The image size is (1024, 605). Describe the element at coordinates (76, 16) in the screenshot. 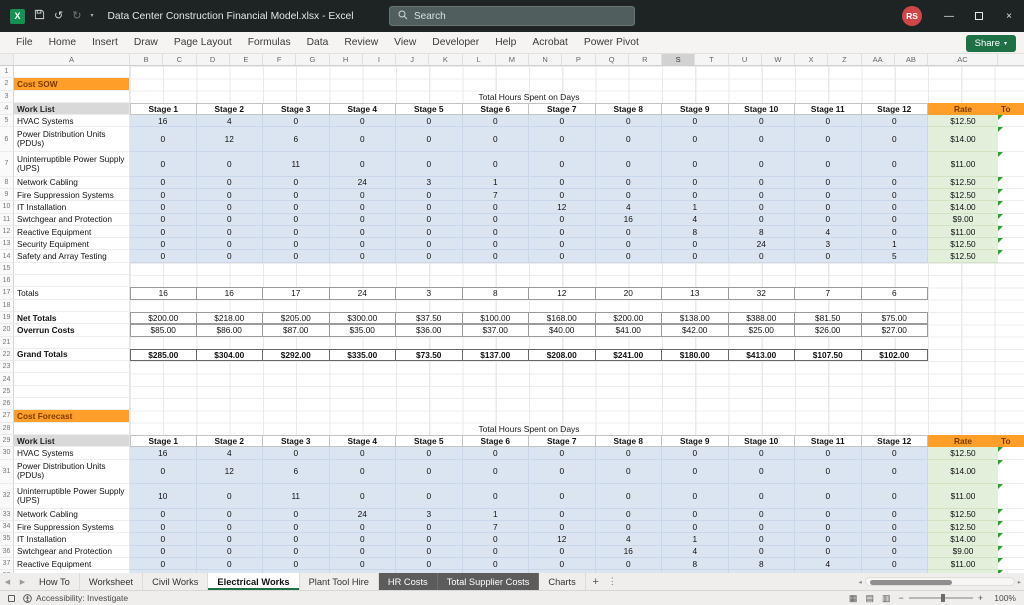

I see `redo-icon: ↻` at that location.